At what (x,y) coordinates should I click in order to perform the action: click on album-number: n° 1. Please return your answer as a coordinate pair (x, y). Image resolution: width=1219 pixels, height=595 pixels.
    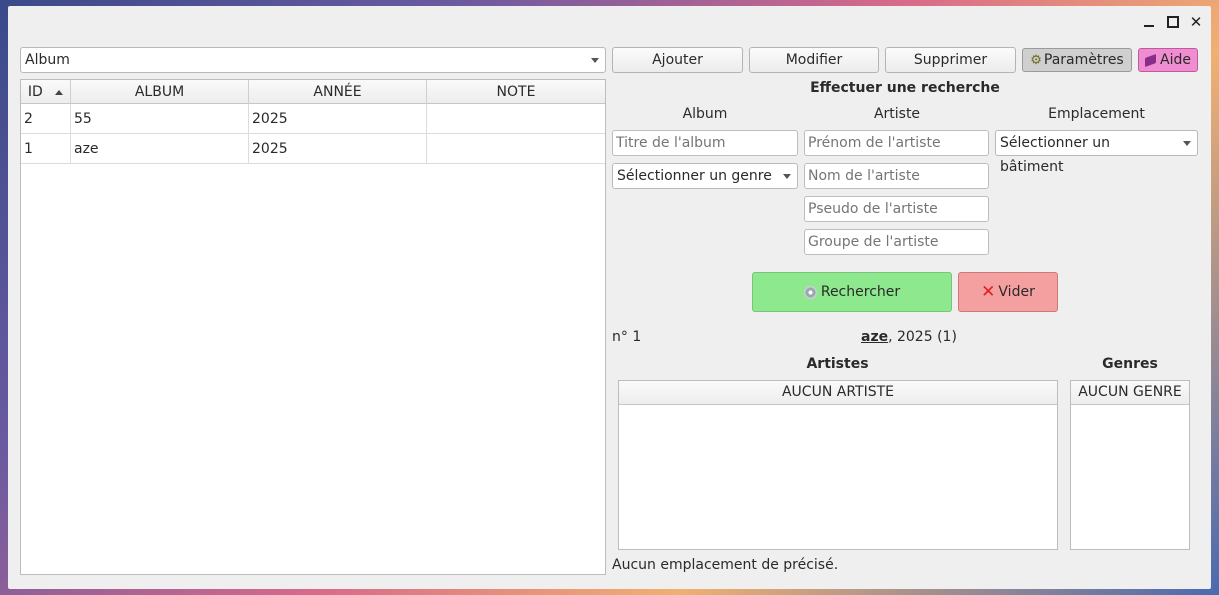
    Looking at the image, I should click on (627, 337).